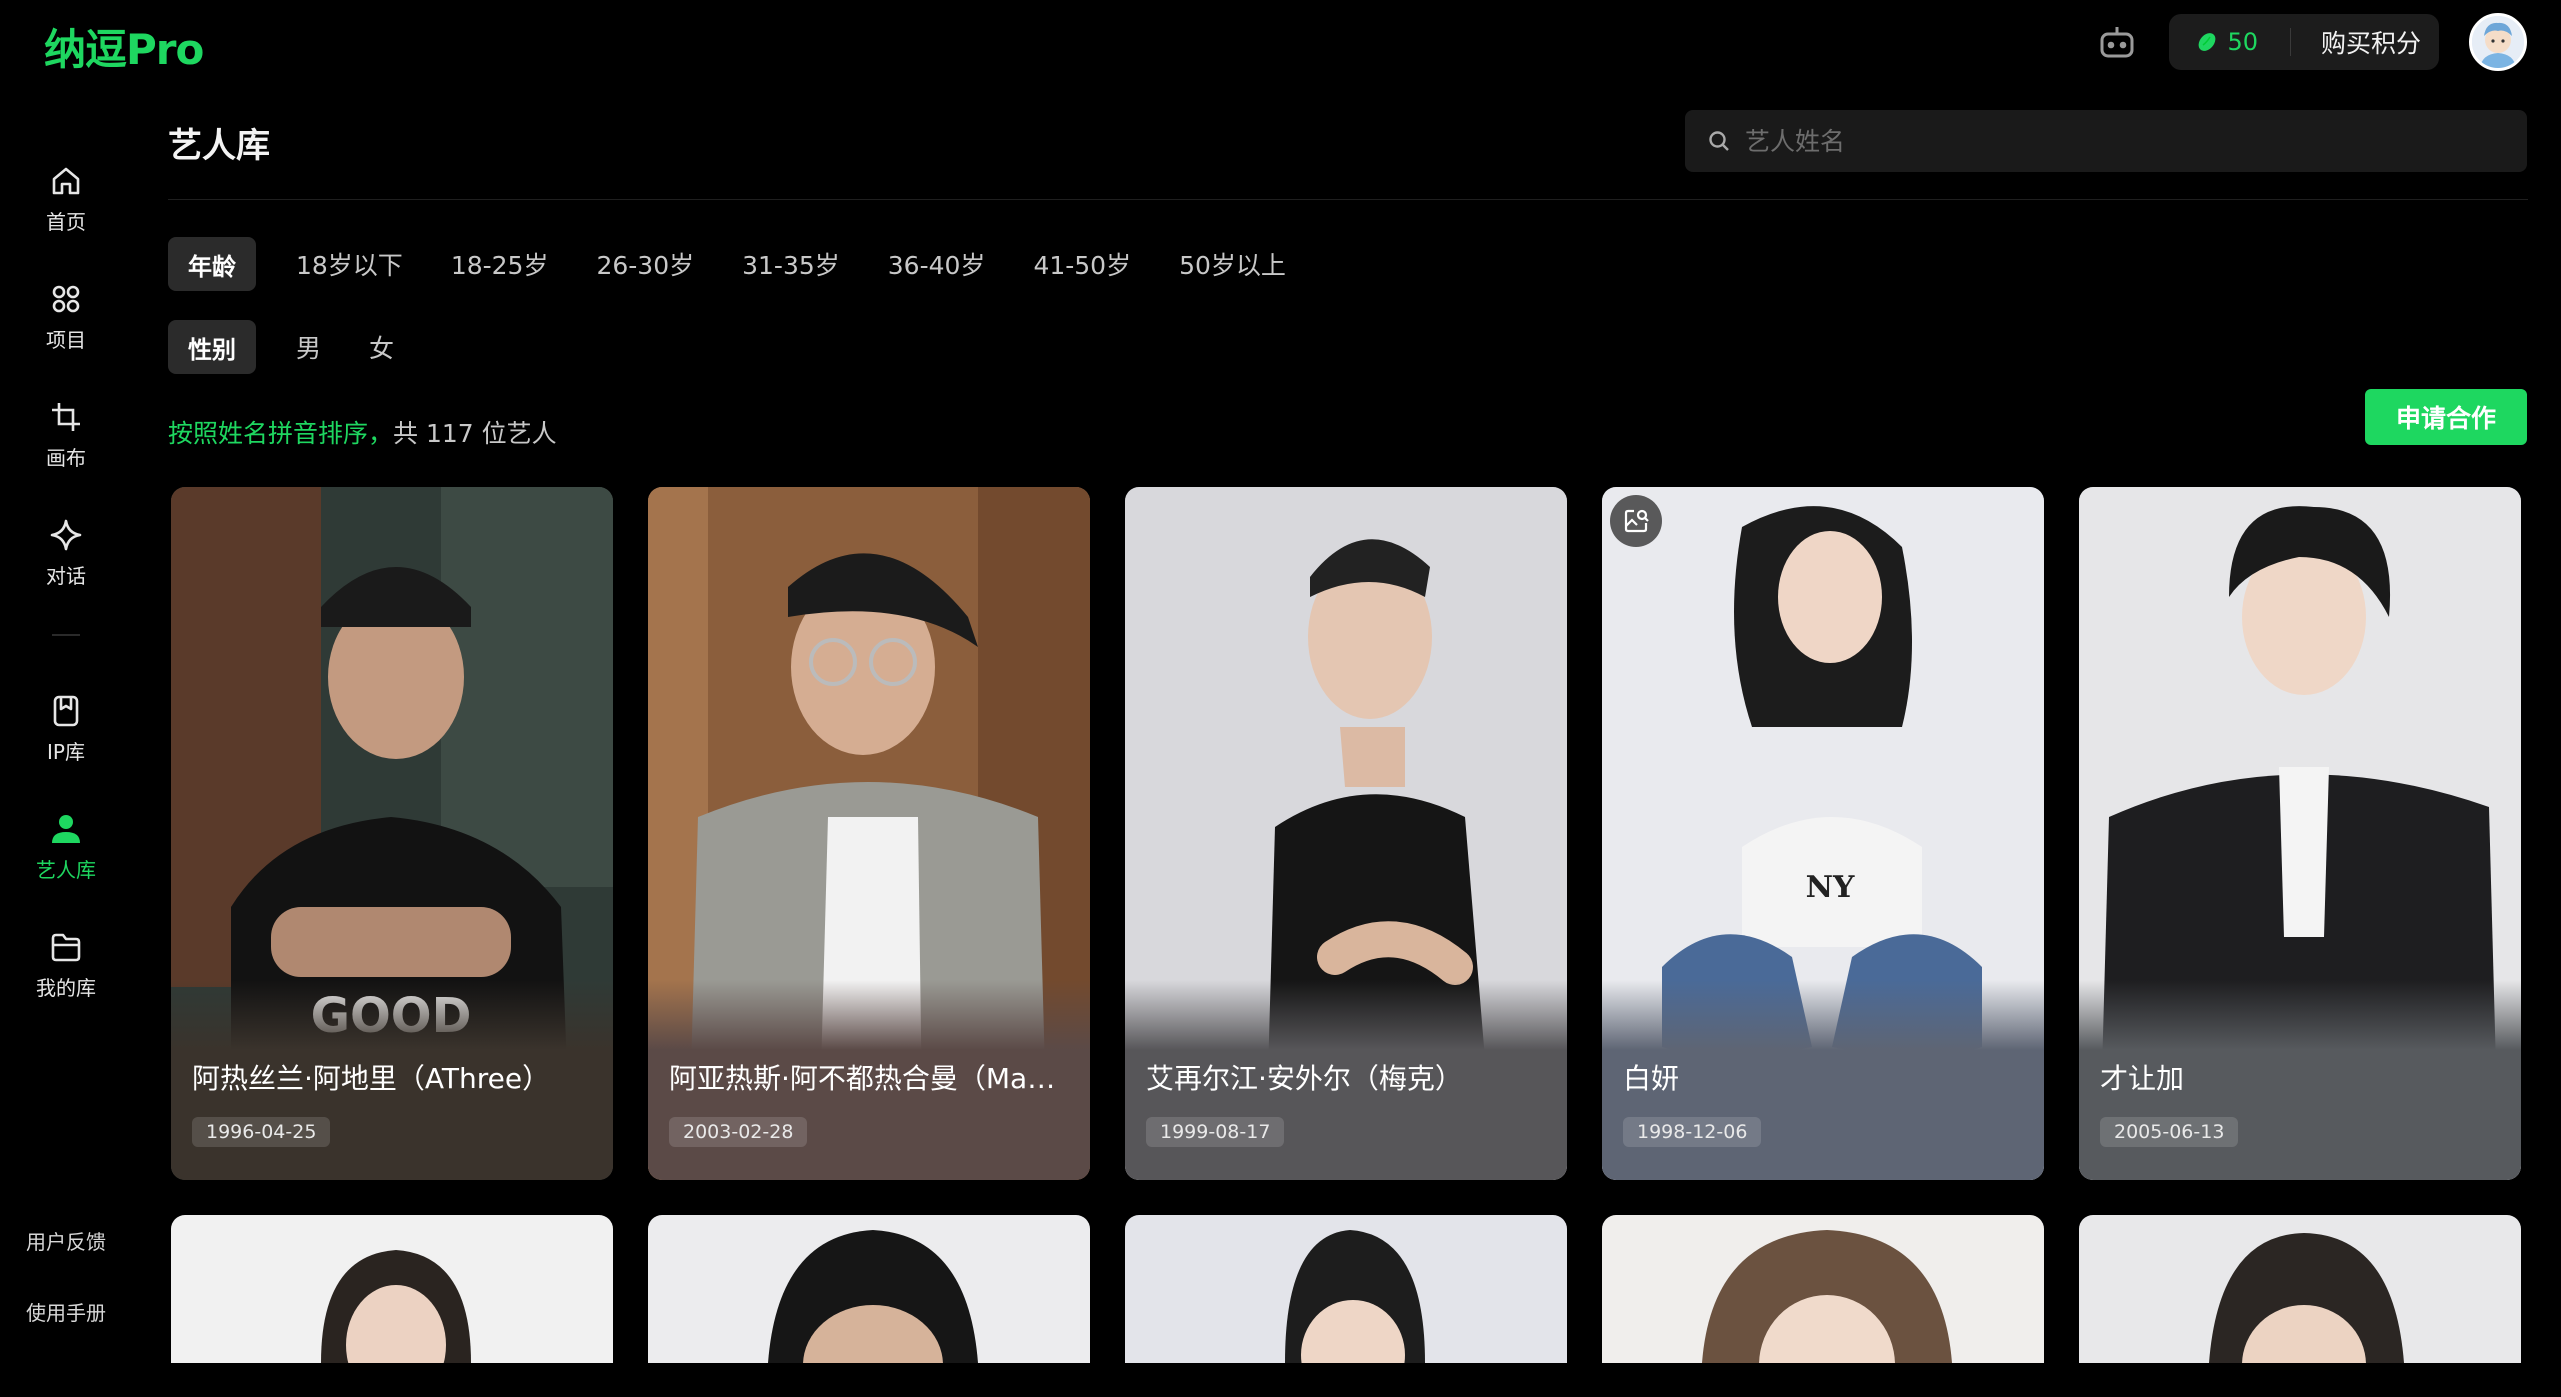 The image size is (2561, 1397). Describe the element at coordinates (66, 987) in the screenshot. I see `sidebar-item-label: 我的库` at that location.